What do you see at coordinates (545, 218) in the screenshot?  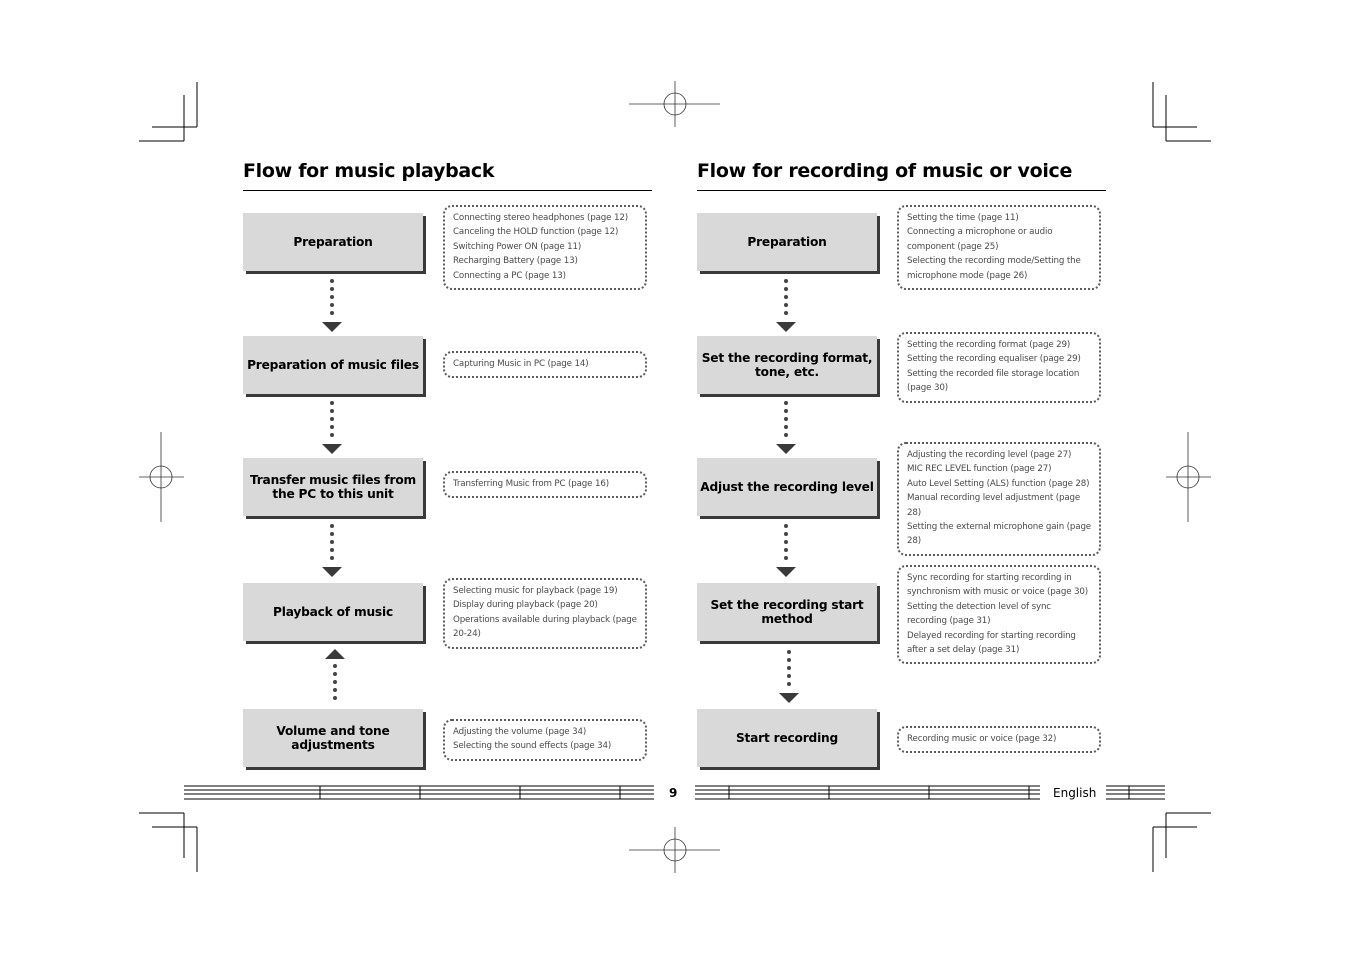 I see `page-link: Connecting stereo headphones (page 12)` at bounding box center [545, 218].